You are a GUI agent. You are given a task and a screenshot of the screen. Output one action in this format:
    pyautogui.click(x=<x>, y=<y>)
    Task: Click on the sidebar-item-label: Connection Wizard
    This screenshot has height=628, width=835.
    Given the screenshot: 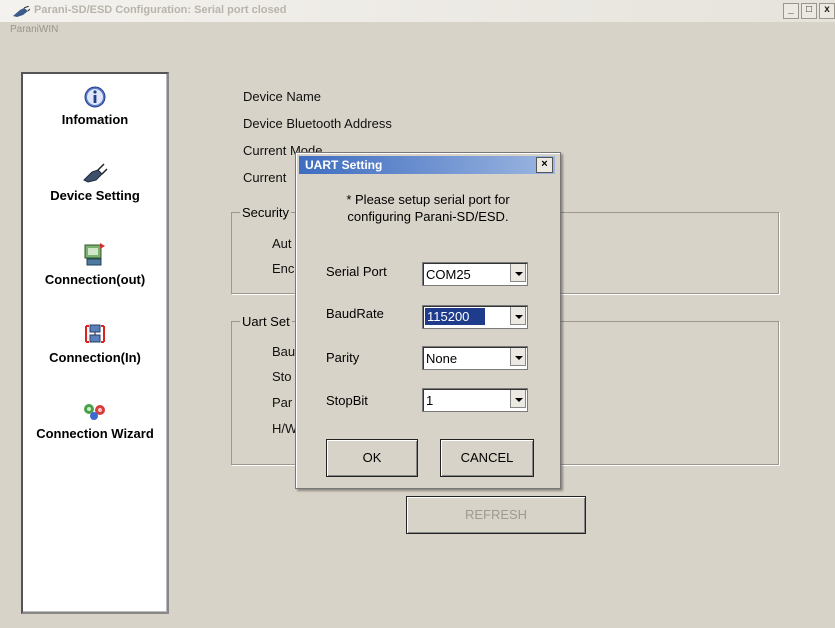 What is the action you would take?
    pyautogui.click(x=95, y=433)
    